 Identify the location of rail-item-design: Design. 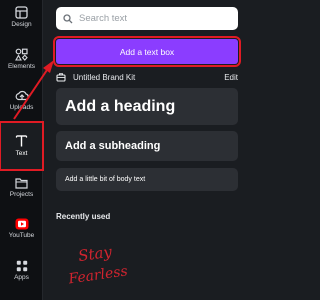
(21, 21).